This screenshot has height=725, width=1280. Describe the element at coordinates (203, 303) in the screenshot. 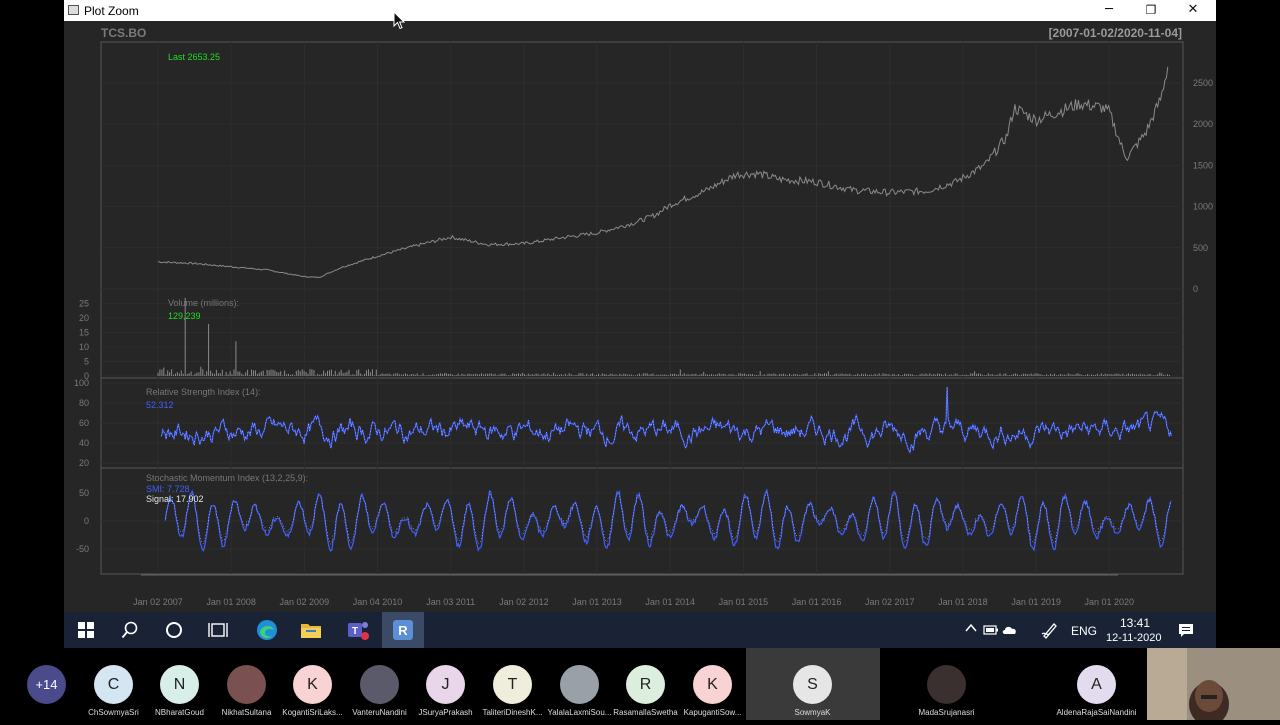

I see `volume-label: Volume (millions):` at that location.